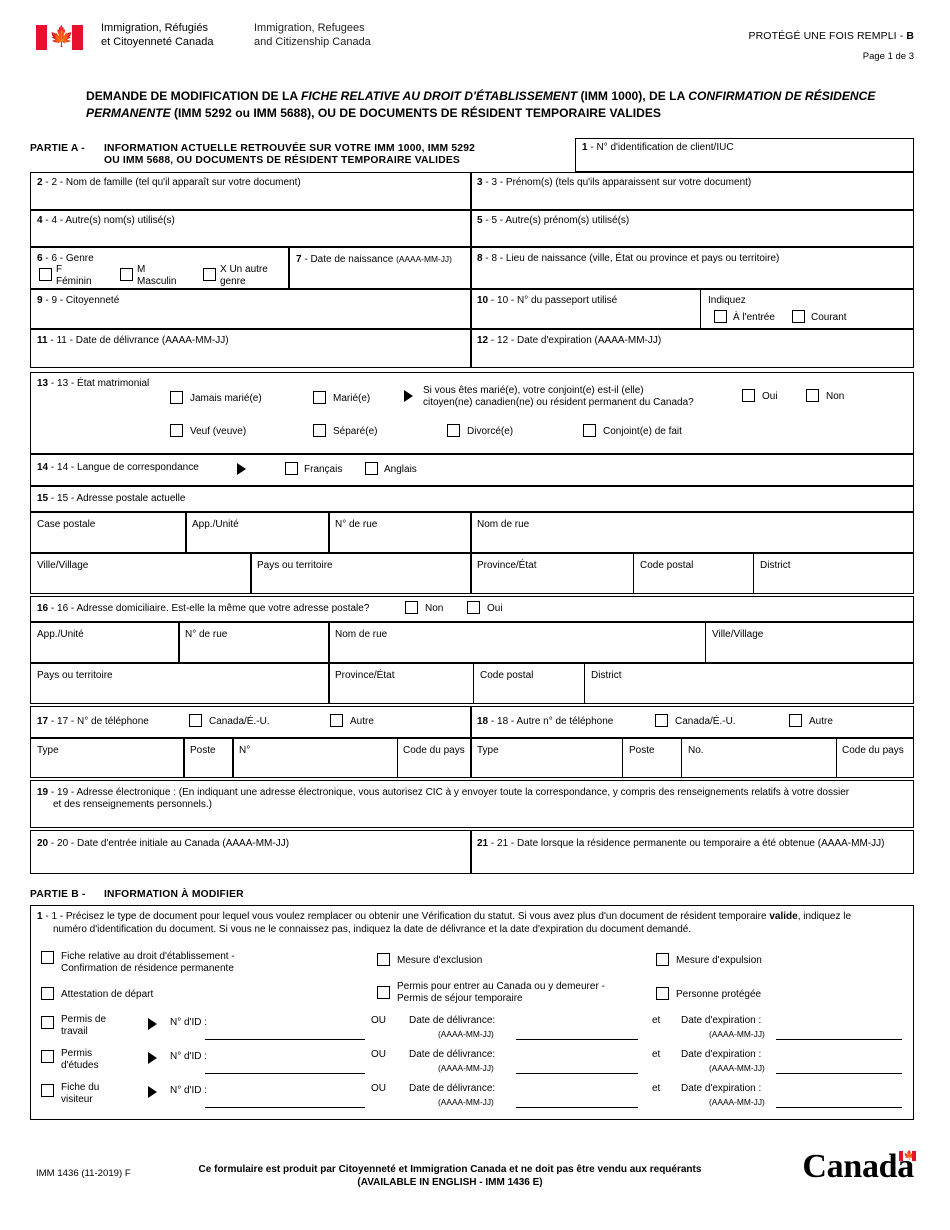 This screenshot has width=950, height=1230. Describe the element at coordinates (47, 993) in the screenshot. I see `part-b-checkbox-attestation-depart` at that location.